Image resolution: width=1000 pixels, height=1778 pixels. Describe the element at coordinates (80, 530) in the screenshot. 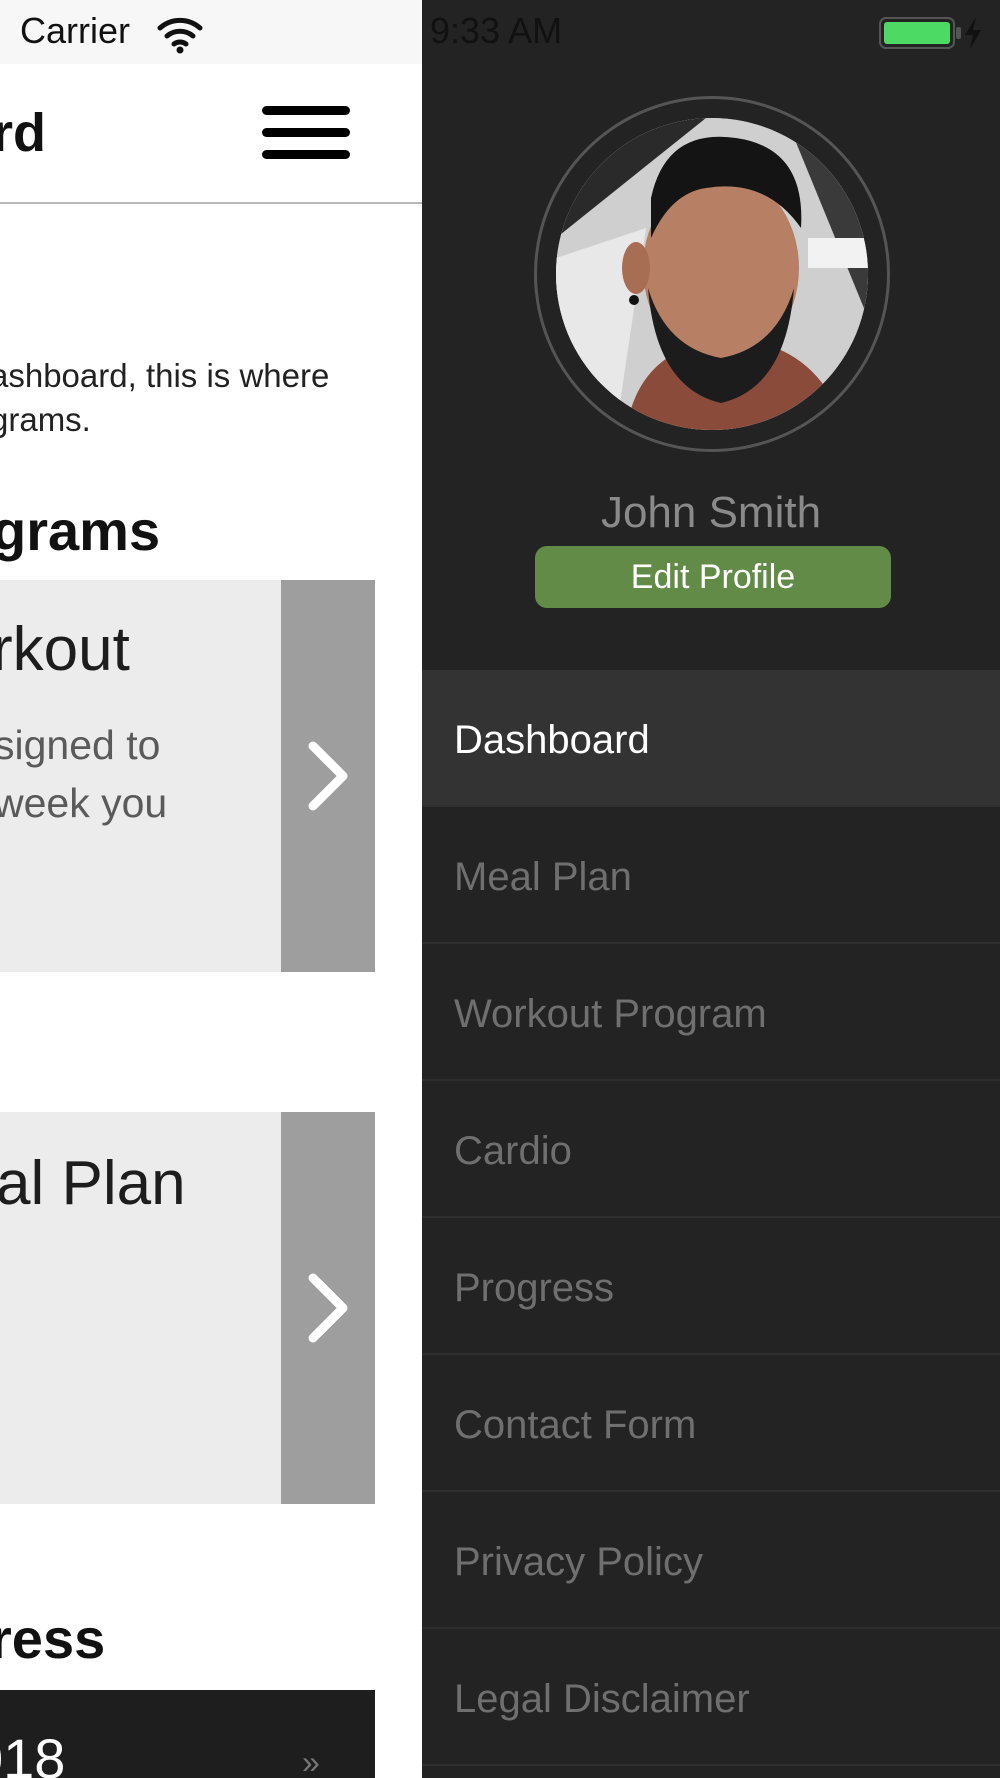

I see `programs-section-title: grams` at that location.